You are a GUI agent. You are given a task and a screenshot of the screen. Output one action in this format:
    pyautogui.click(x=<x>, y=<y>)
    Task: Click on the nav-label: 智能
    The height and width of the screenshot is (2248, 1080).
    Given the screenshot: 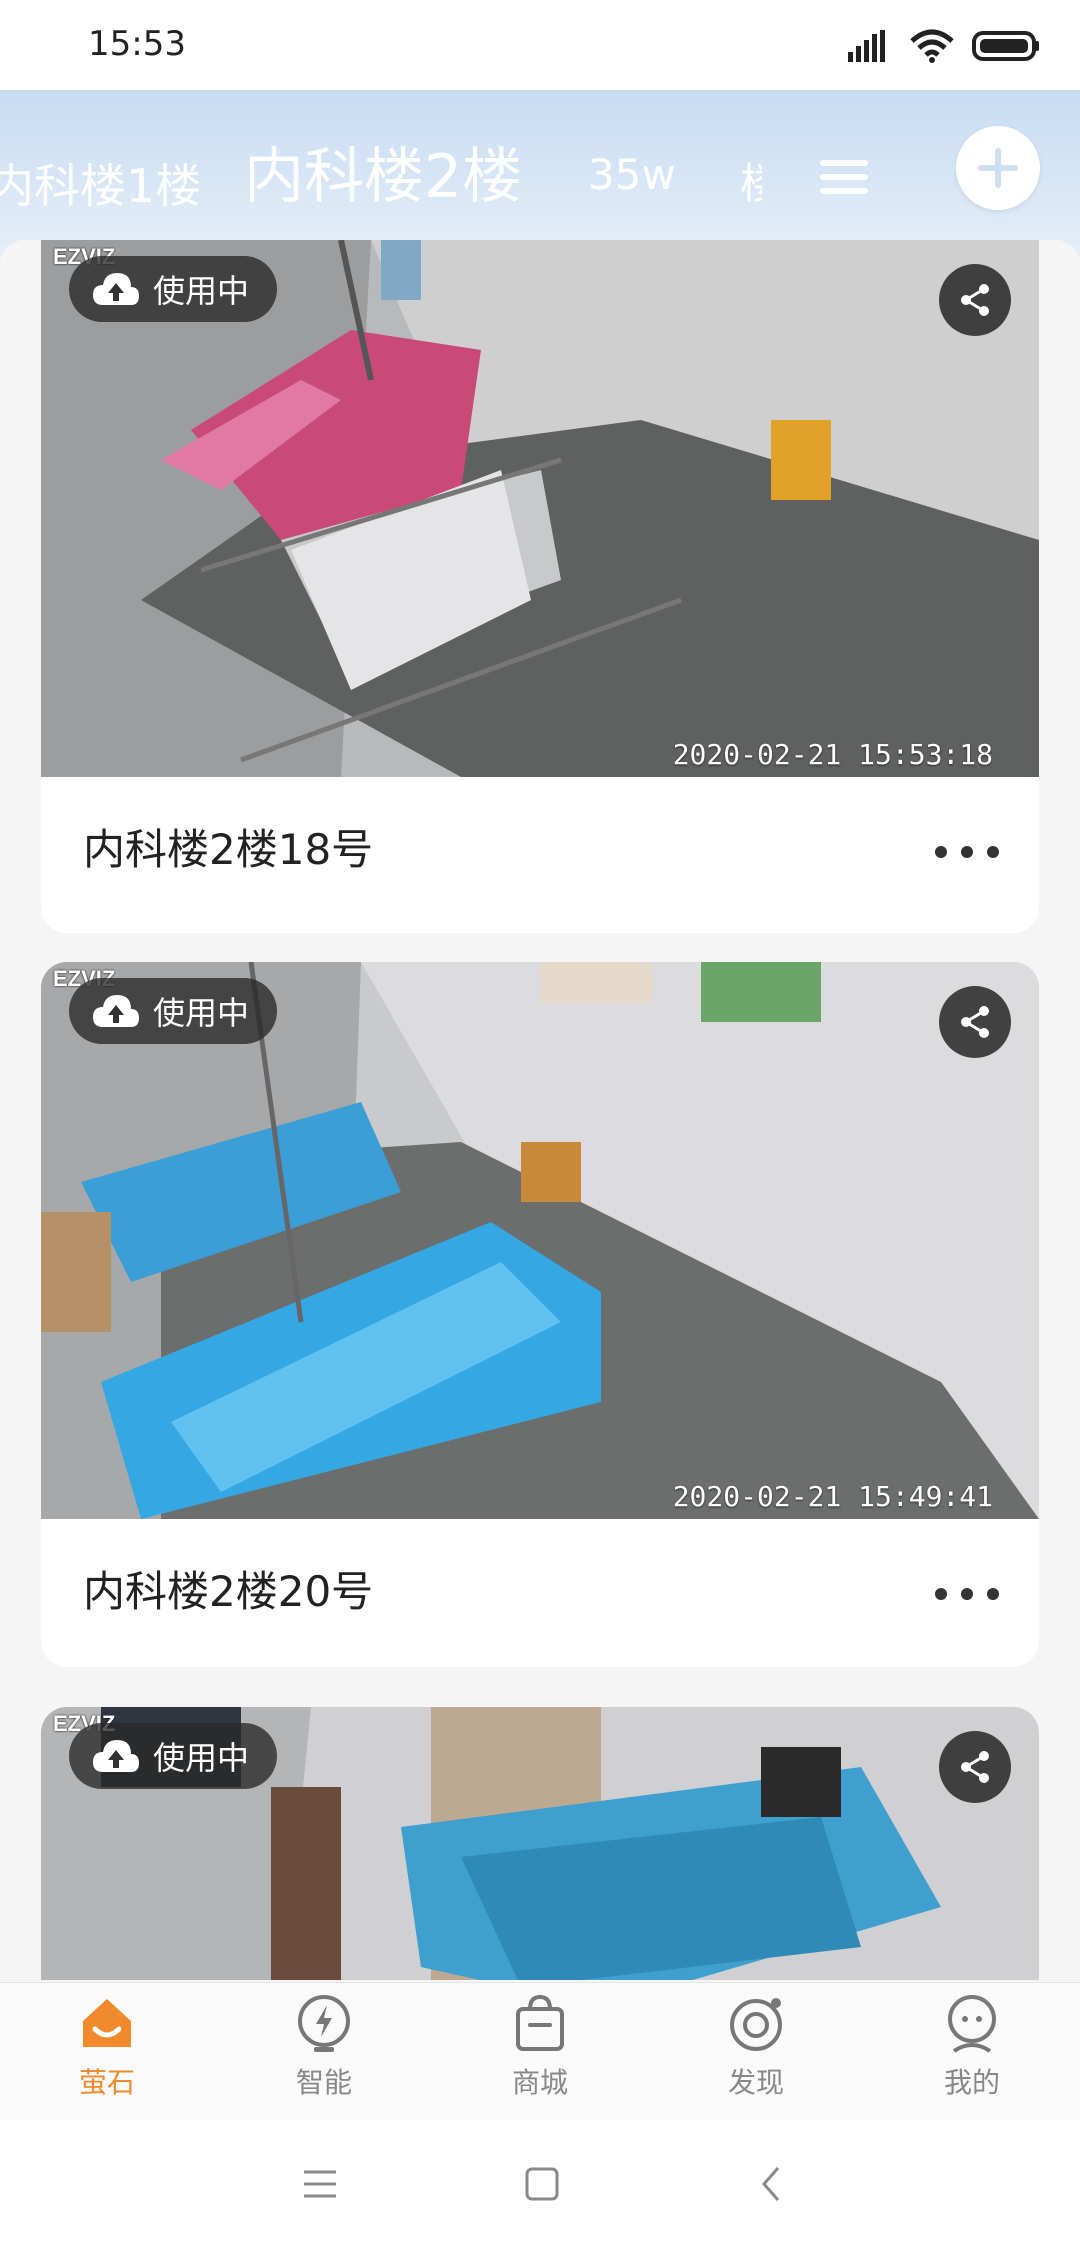 What is the action you would take?
    pyautogui.click(x=323, y=2082)
    